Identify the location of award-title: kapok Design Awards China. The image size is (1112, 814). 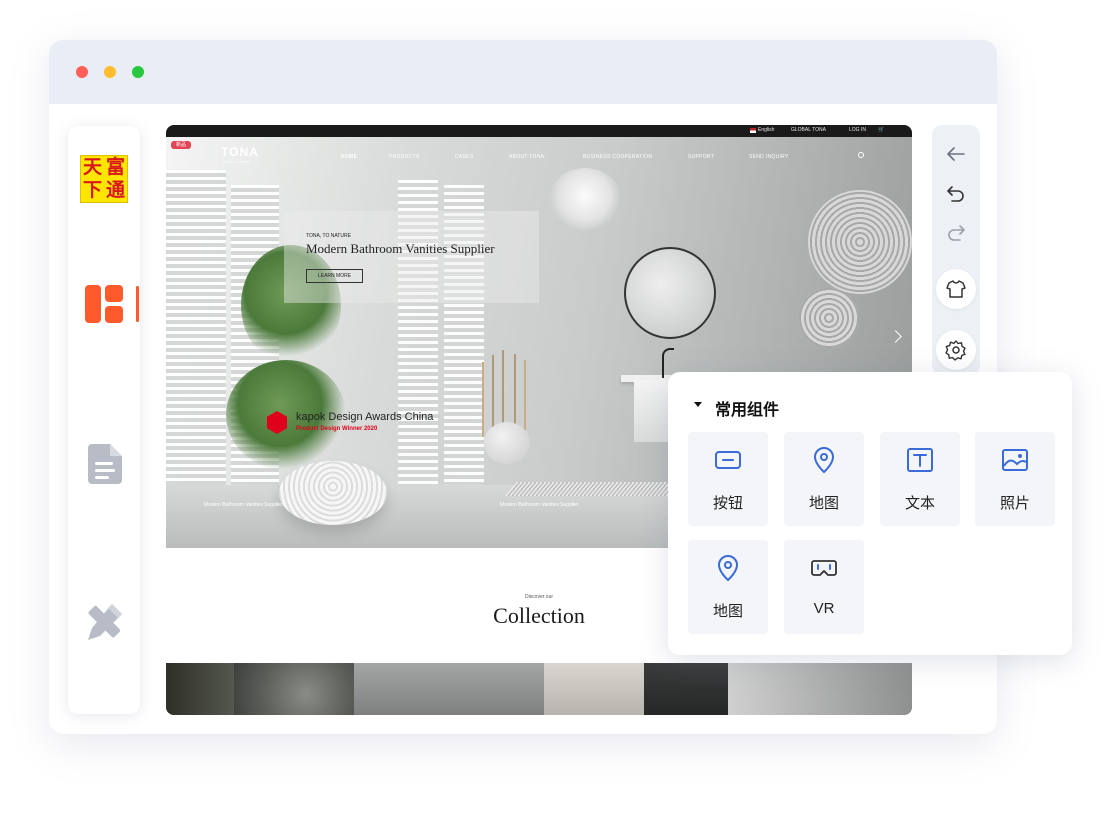
(365, 417).